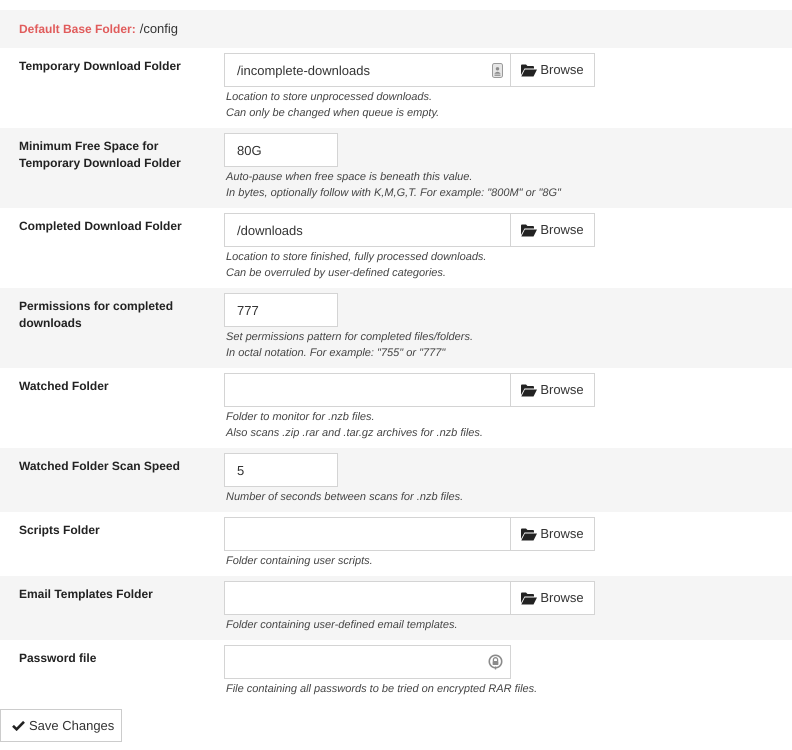  What do you see at coordinates (77, 29) in the screenshot?
I see `base-folder-label: Default Base Folder:` at bounding box center [77, 29].